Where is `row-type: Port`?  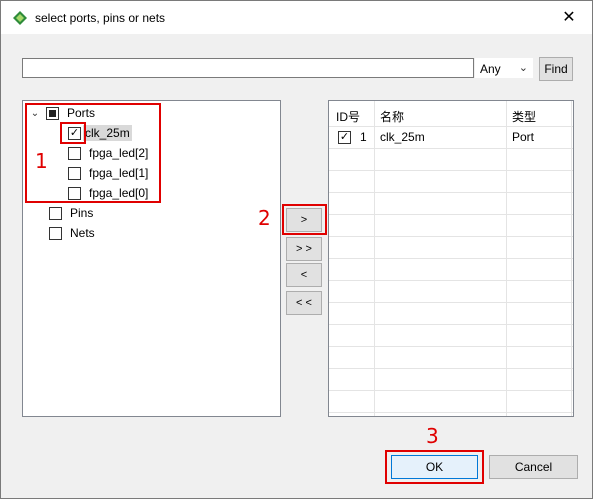
row-type: Port is located at coordinates (523, 137).